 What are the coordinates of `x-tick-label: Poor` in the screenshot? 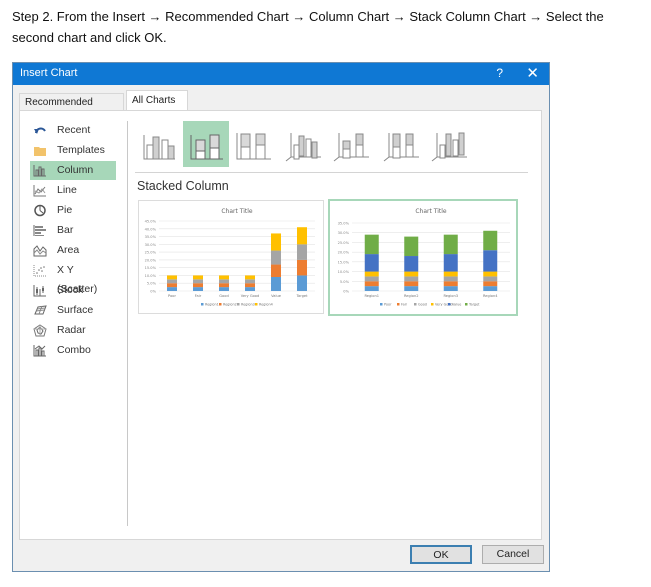 It's located at (172, 296).